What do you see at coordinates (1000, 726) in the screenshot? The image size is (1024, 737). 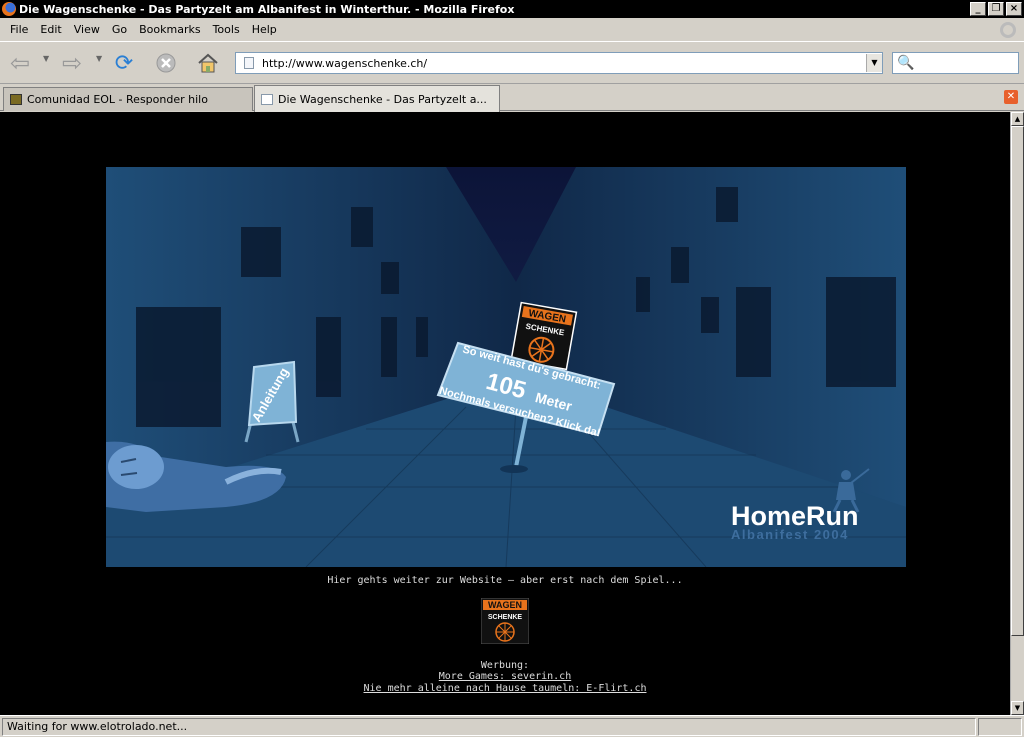 I see `status-panel` at bounding box center [1000, 726].